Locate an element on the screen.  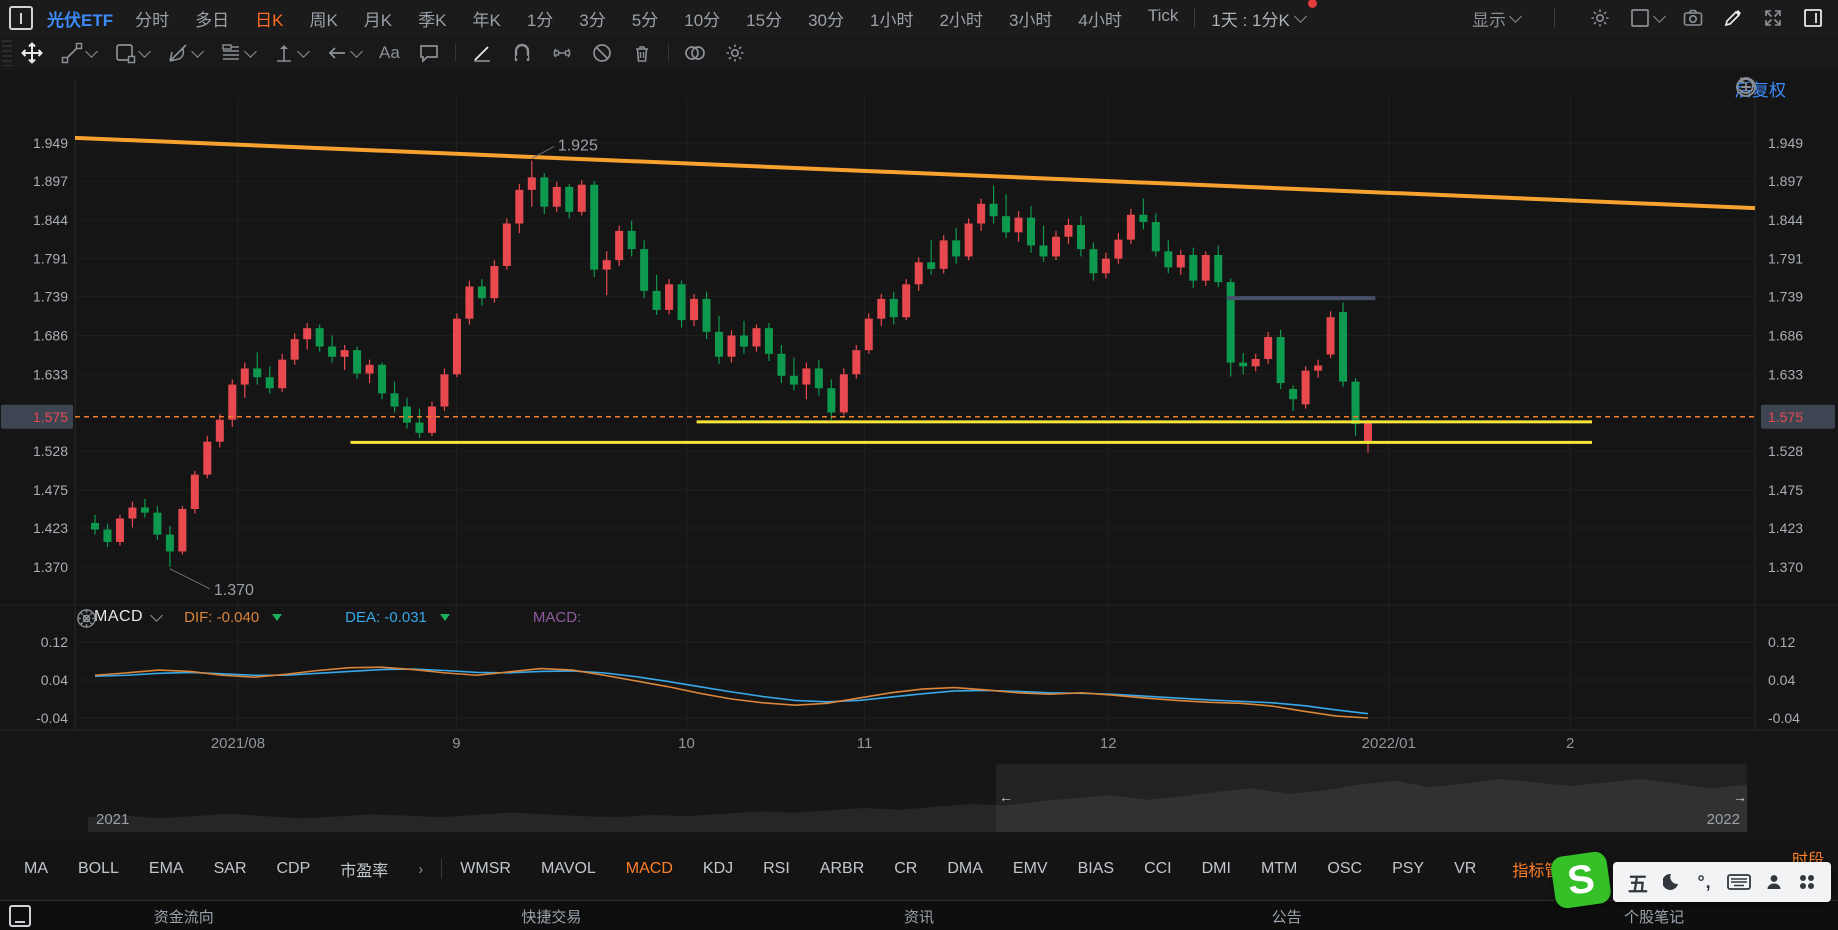
timeframe-月K: 月K is located at coordinates (378, 18).